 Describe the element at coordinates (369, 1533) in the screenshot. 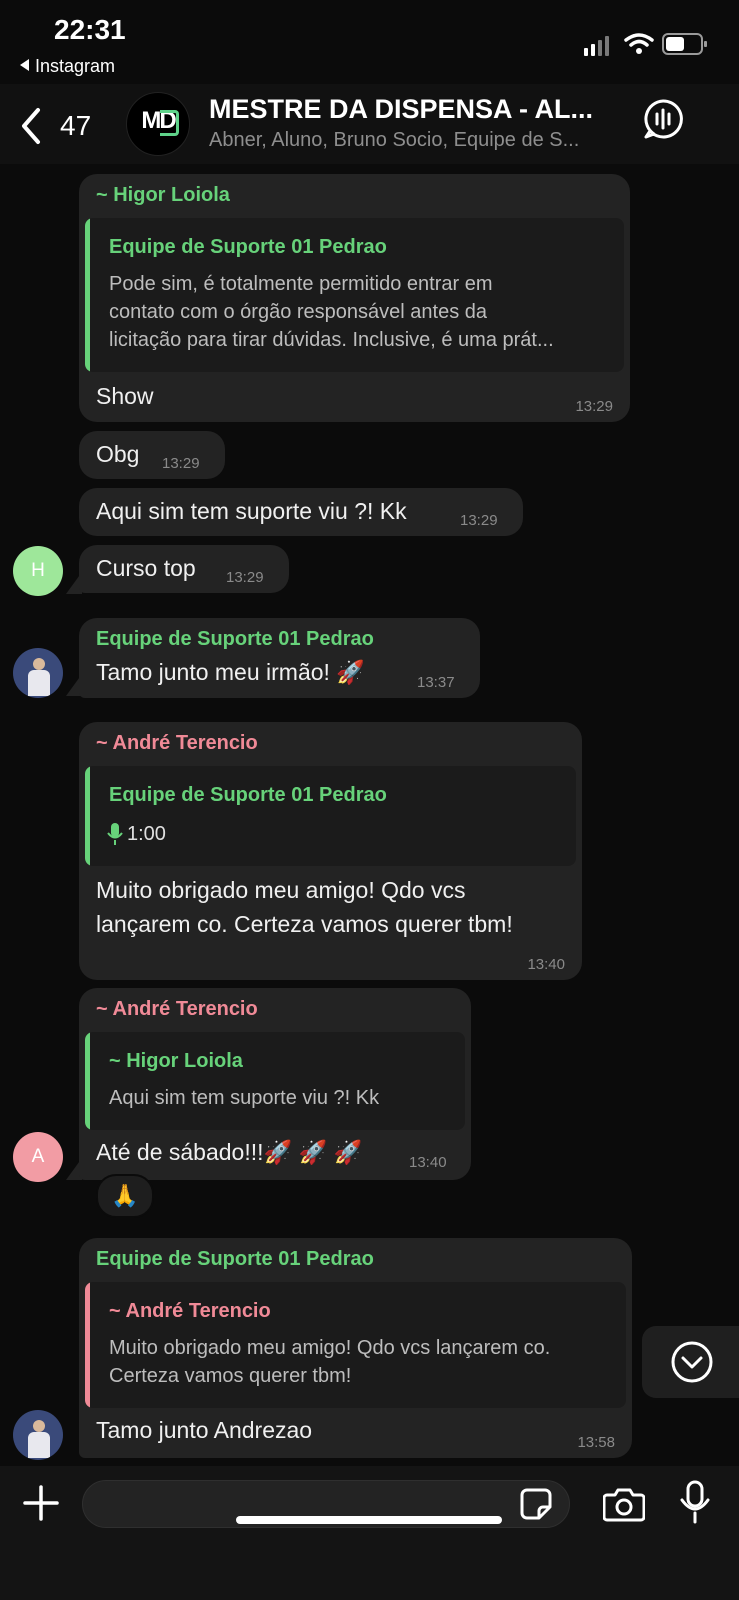

I see `message-input-bar` at that location.